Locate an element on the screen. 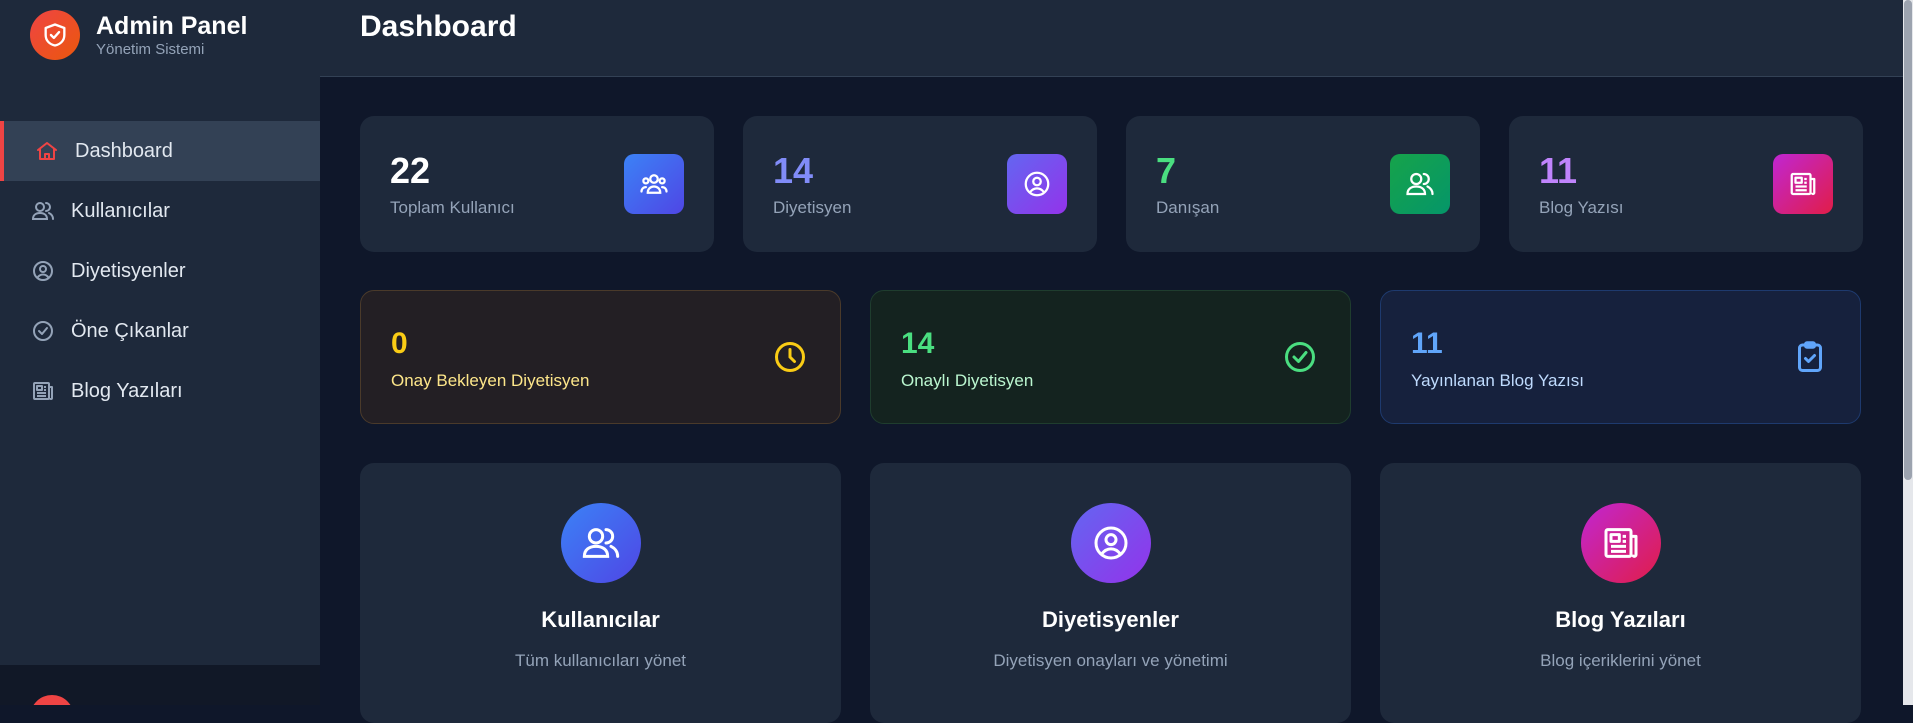 This screenshot has width=1913, height=723. stat-label: Blog Yazısı is located at coordinates (1581, 207).